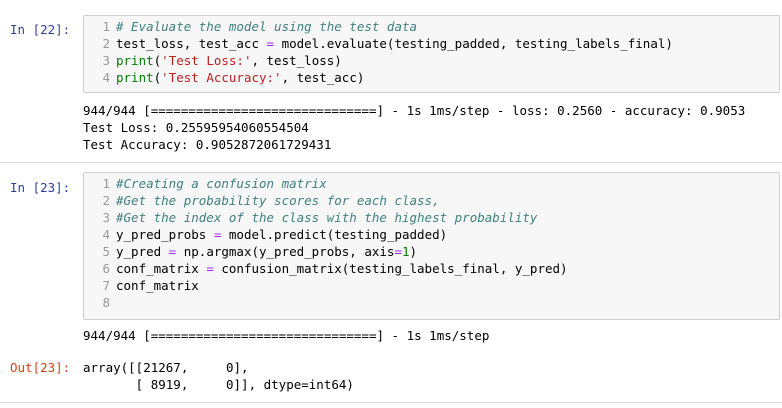  I want to click on code-token: ), so click(413, 251).